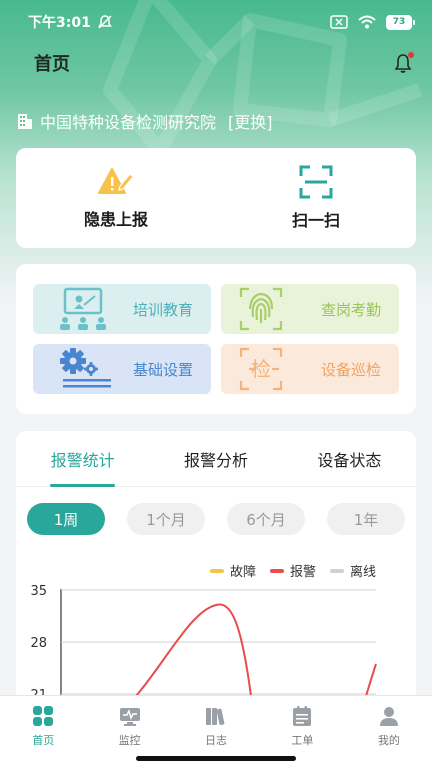 The height and width of the screenshot is (768, 432). Describe the element at coordinates (216, 63) in the screenshot. I see `app-header: 首页` at that location.